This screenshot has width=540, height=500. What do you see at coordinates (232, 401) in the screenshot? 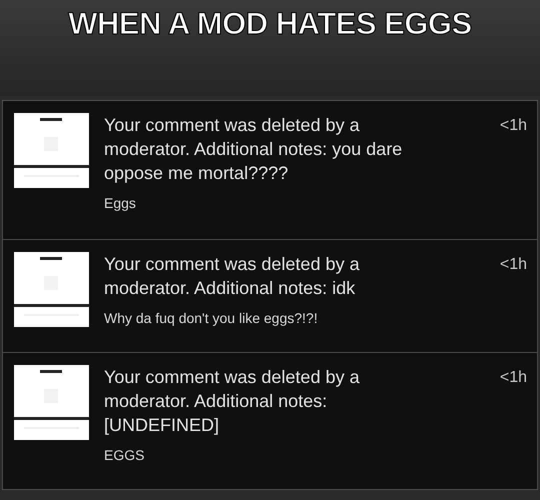
I see `notification-title: Your comment was deleted by a moderator. Additional notes: [UNDEFINED]` at bounding box center [232, 401].